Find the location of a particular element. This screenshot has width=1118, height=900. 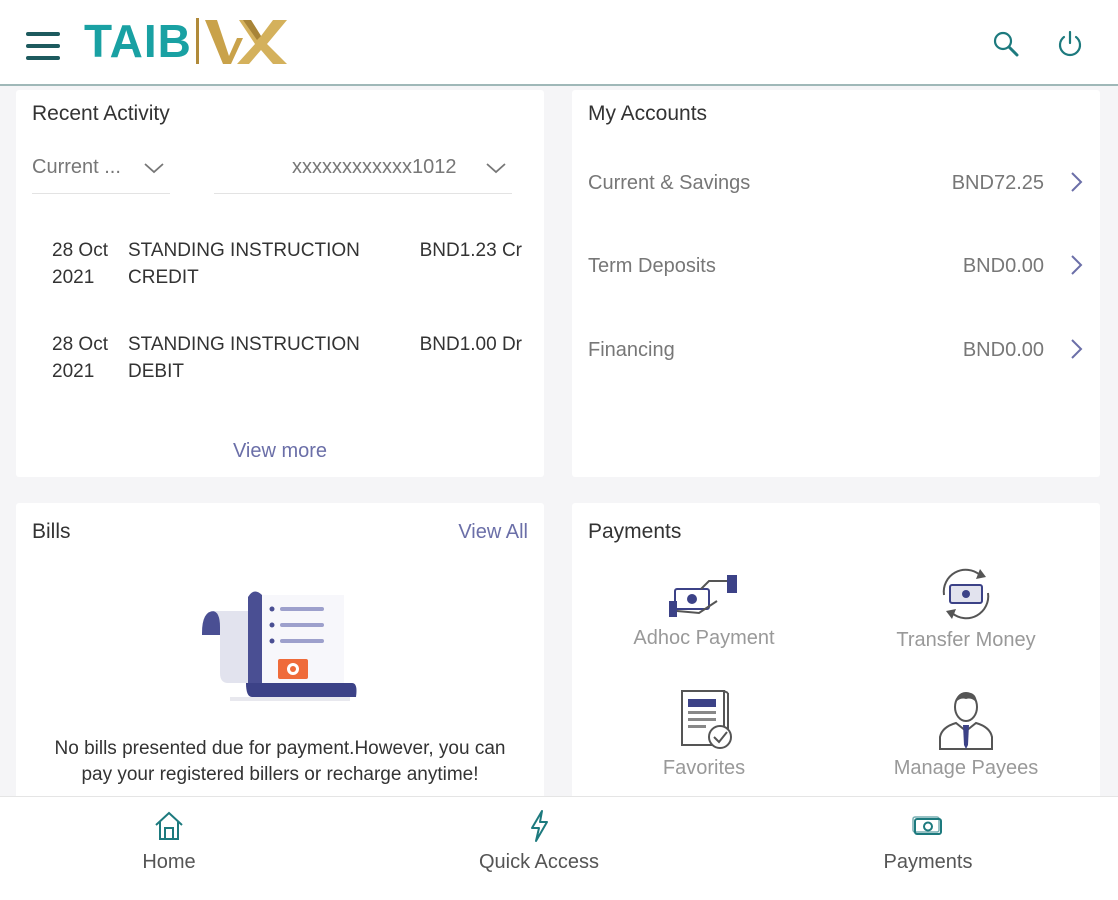

transfer-money-icon is located at coordinates (966, 594).